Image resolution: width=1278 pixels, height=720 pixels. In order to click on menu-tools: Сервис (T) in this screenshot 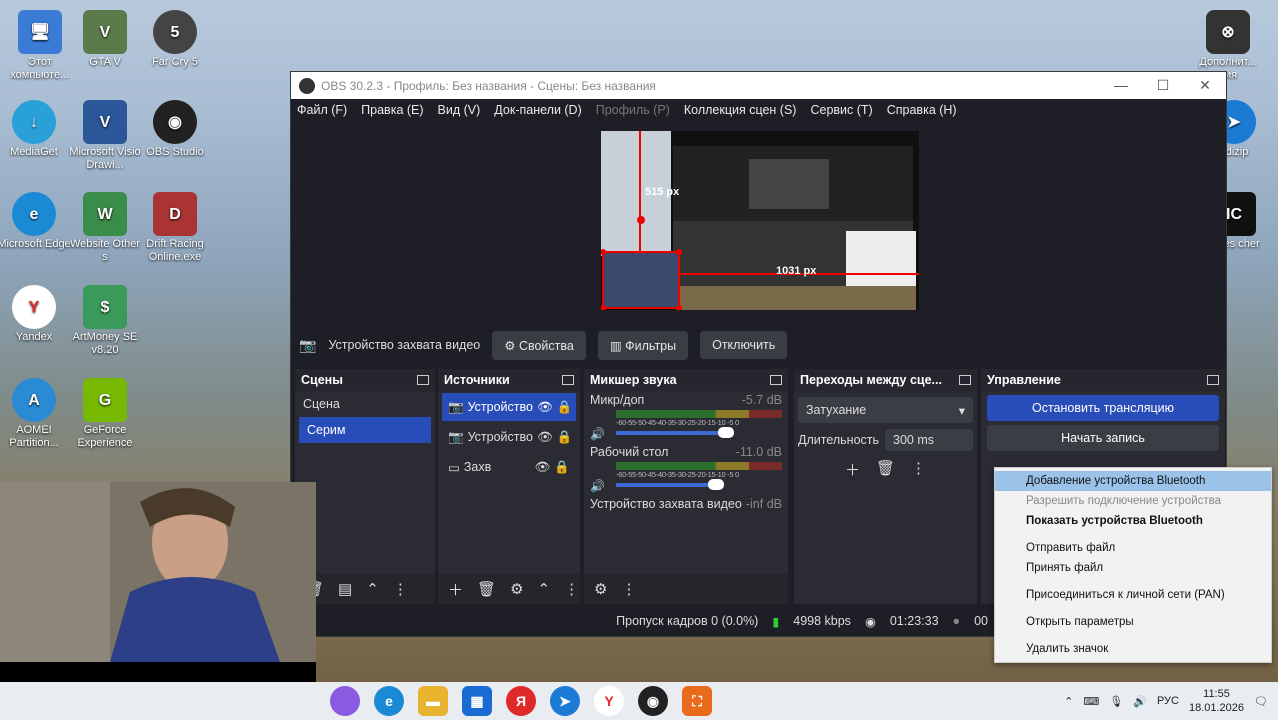, I will do `click(841, 110)`.